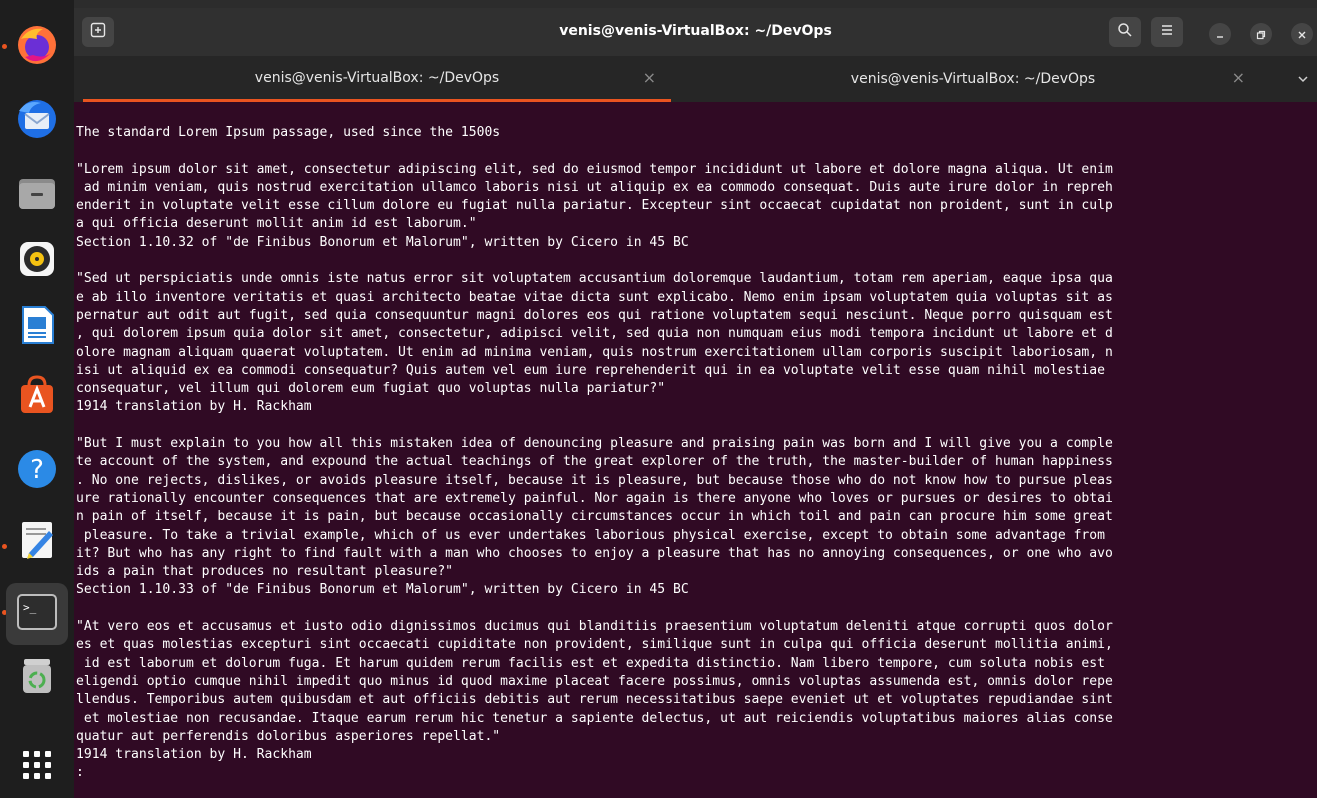 This screenshot has width=1317, height=798. I want to click on dock-app-grid, so click(37, 767).